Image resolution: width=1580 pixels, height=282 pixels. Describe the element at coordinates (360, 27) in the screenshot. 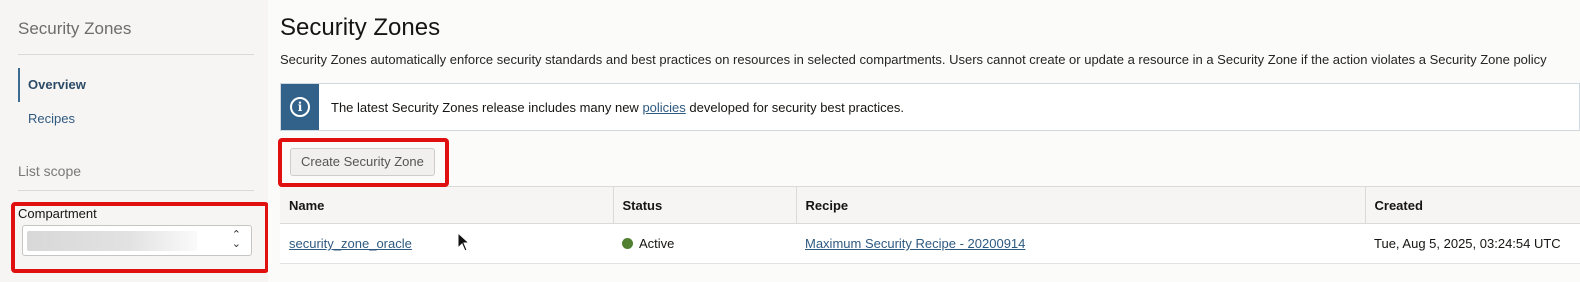

I see `page-title: Security Zones` at that location.